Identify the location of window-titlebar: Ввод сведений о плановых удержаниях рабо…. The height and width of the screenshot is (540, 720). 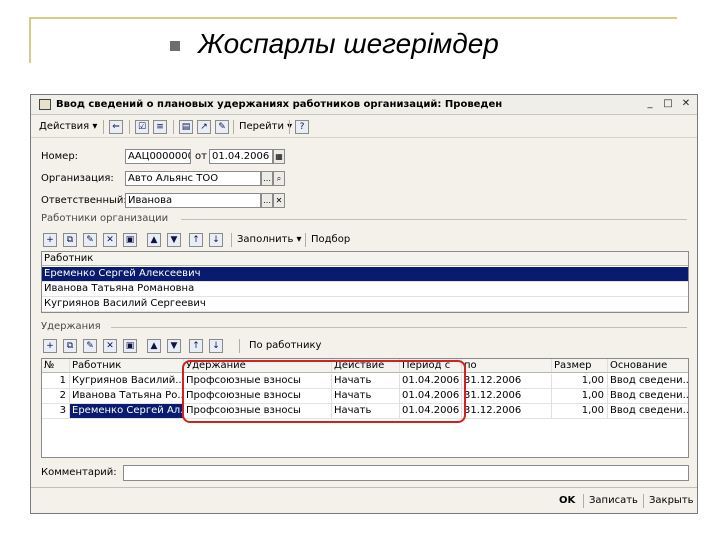
(364, 105).